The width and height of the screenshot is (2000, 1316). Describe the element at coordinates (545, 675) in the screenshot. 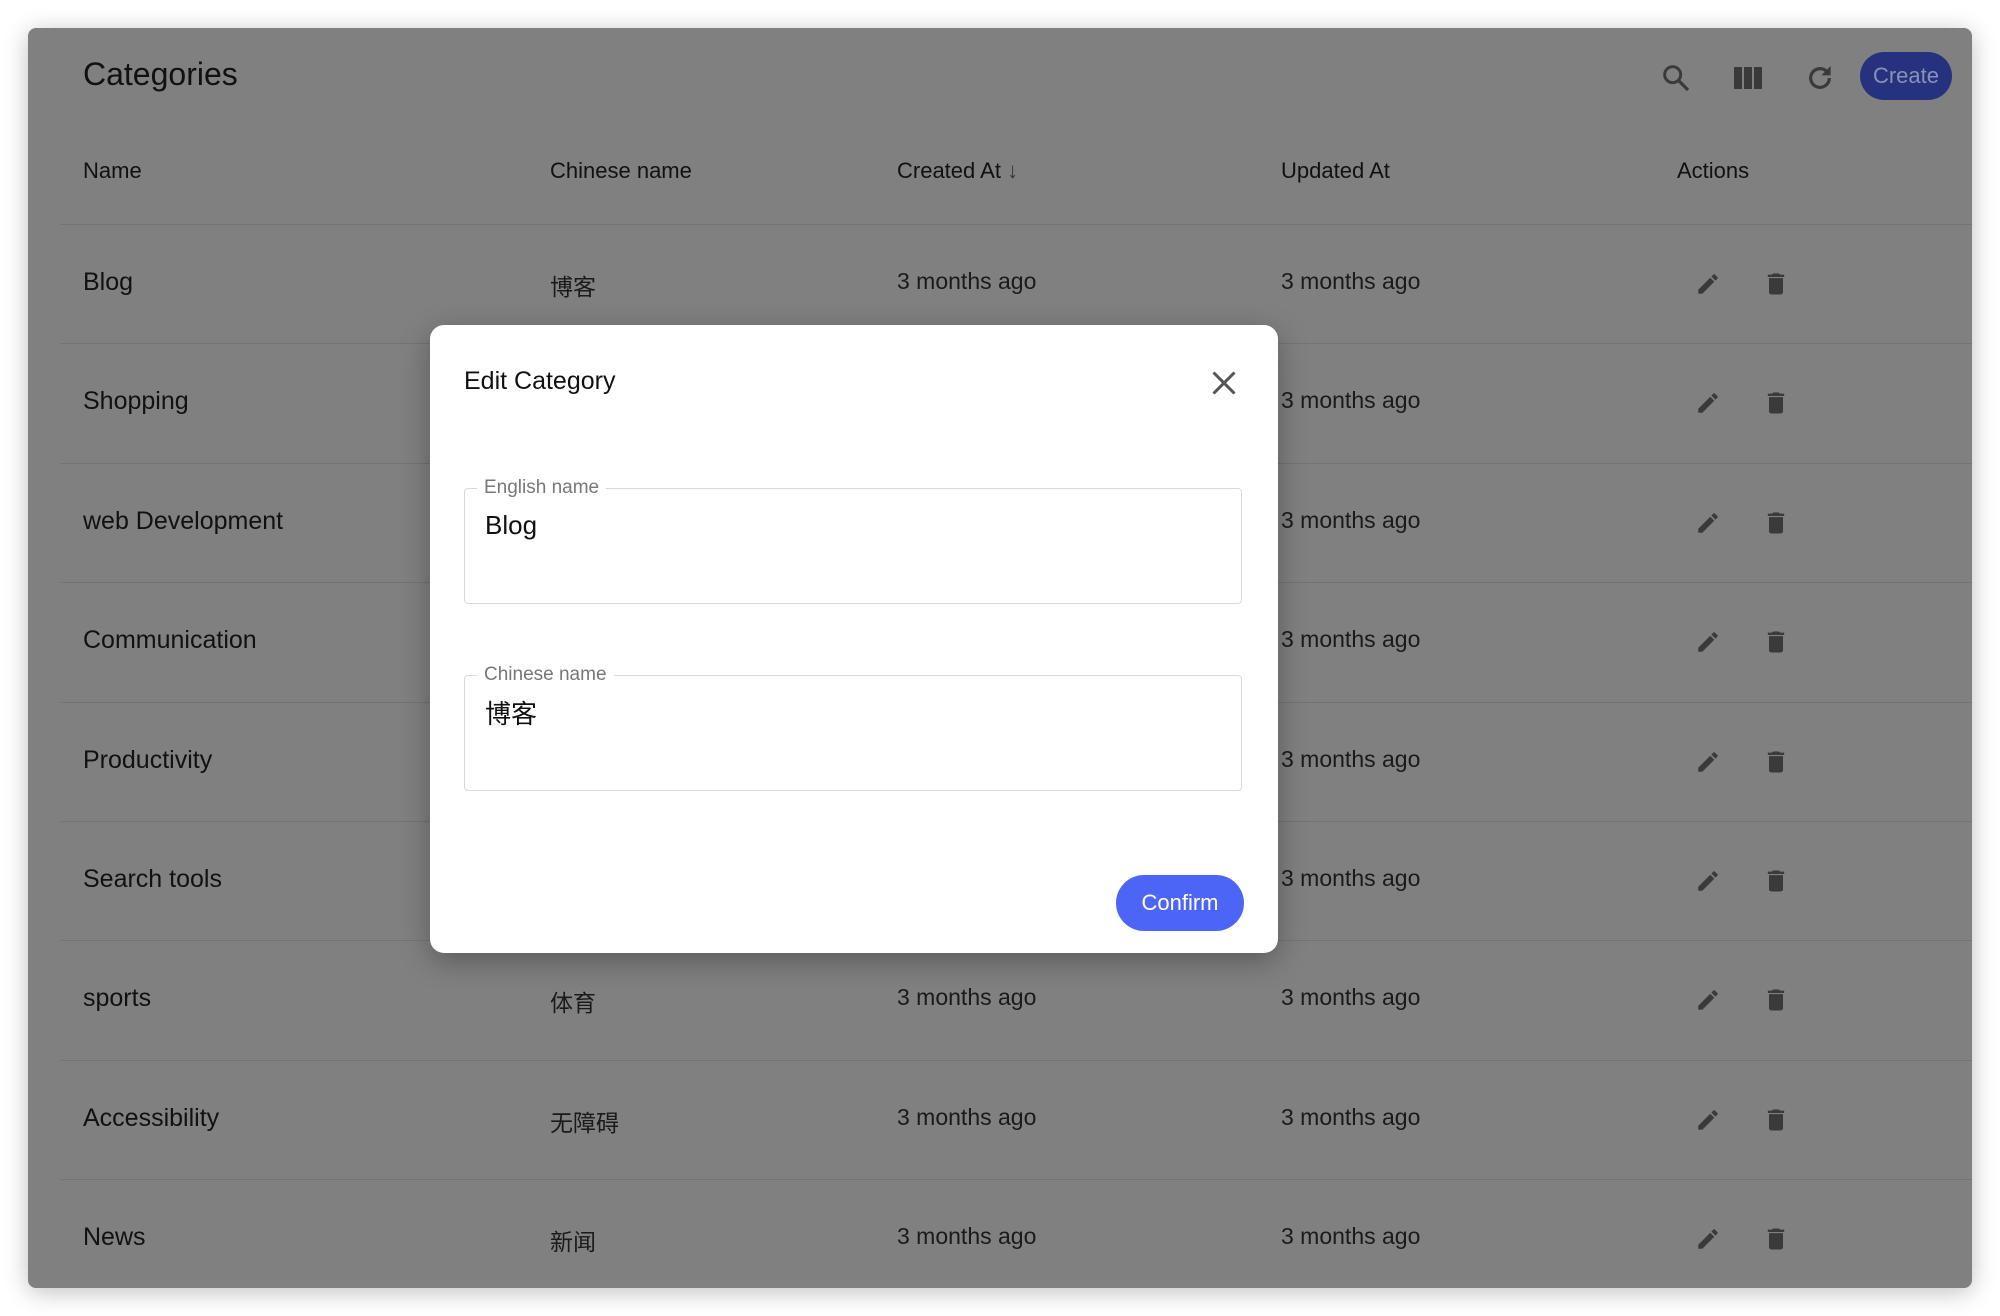

I see `chinese-name-label: Chinese name` at that location.